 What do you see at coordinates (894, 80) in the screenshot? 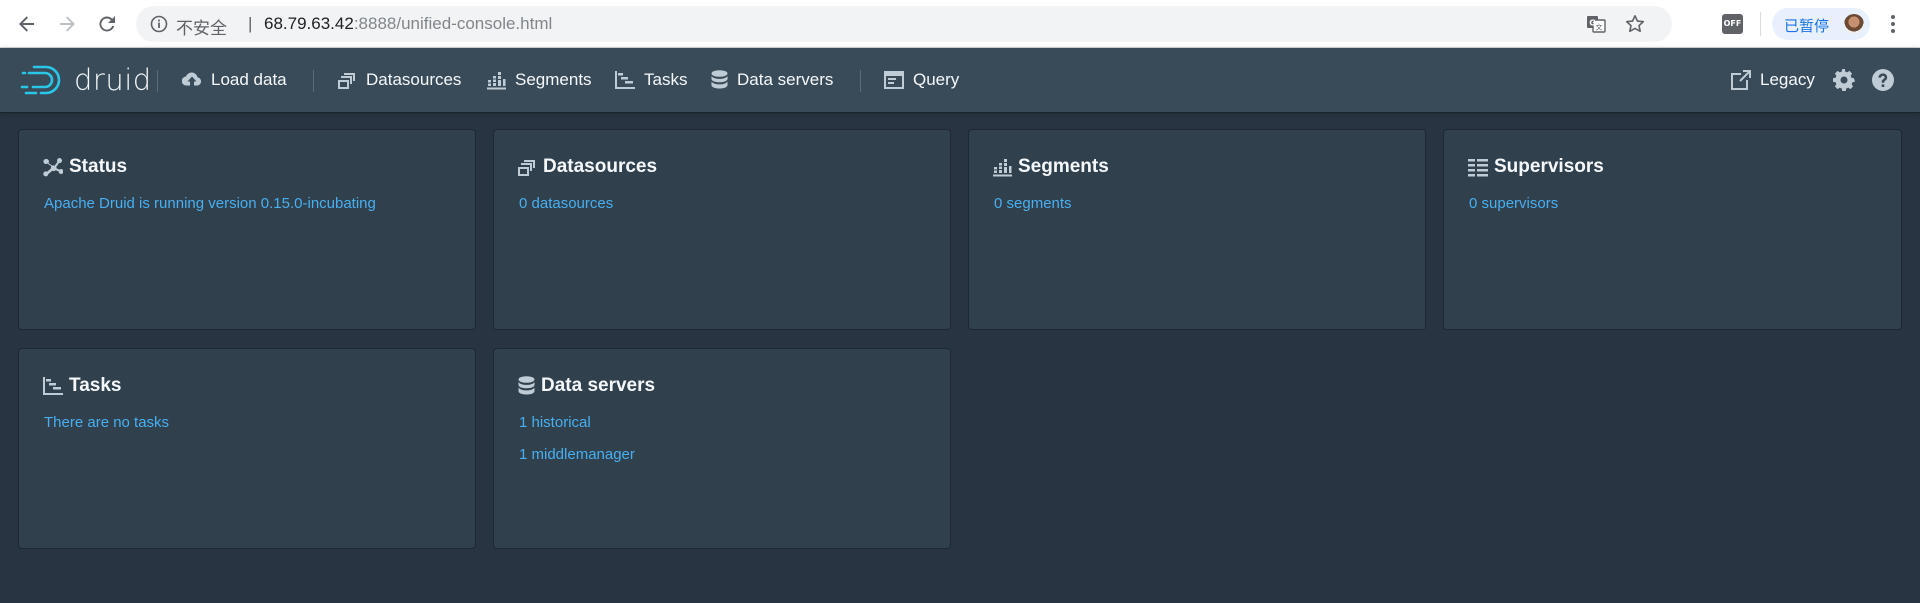
I see `application-icon` at bounding box center [894, 80].